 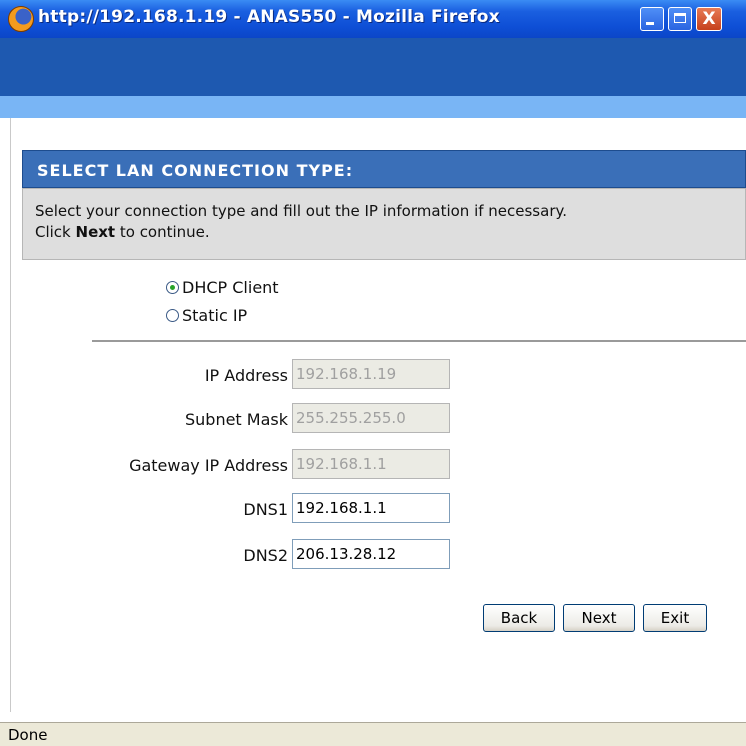 I want to click on radio-static-ip: Static IP, so click(x=206, y=315).